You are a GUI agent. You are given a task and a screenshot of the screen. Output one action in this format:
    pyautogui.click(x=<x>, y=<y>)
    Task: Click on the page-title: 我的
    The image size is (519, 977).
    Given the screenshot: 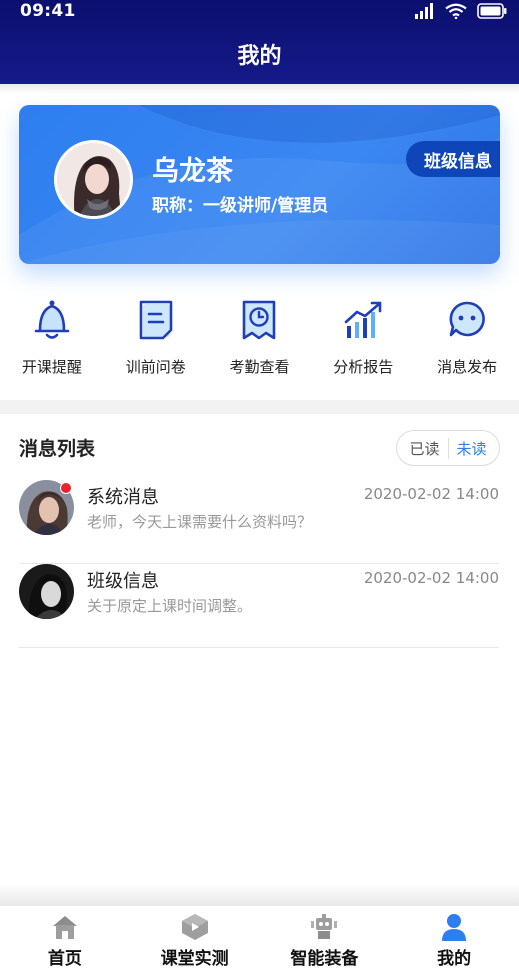 What is the action you would take?
    pyautogui.click(x=259, y=56)
    